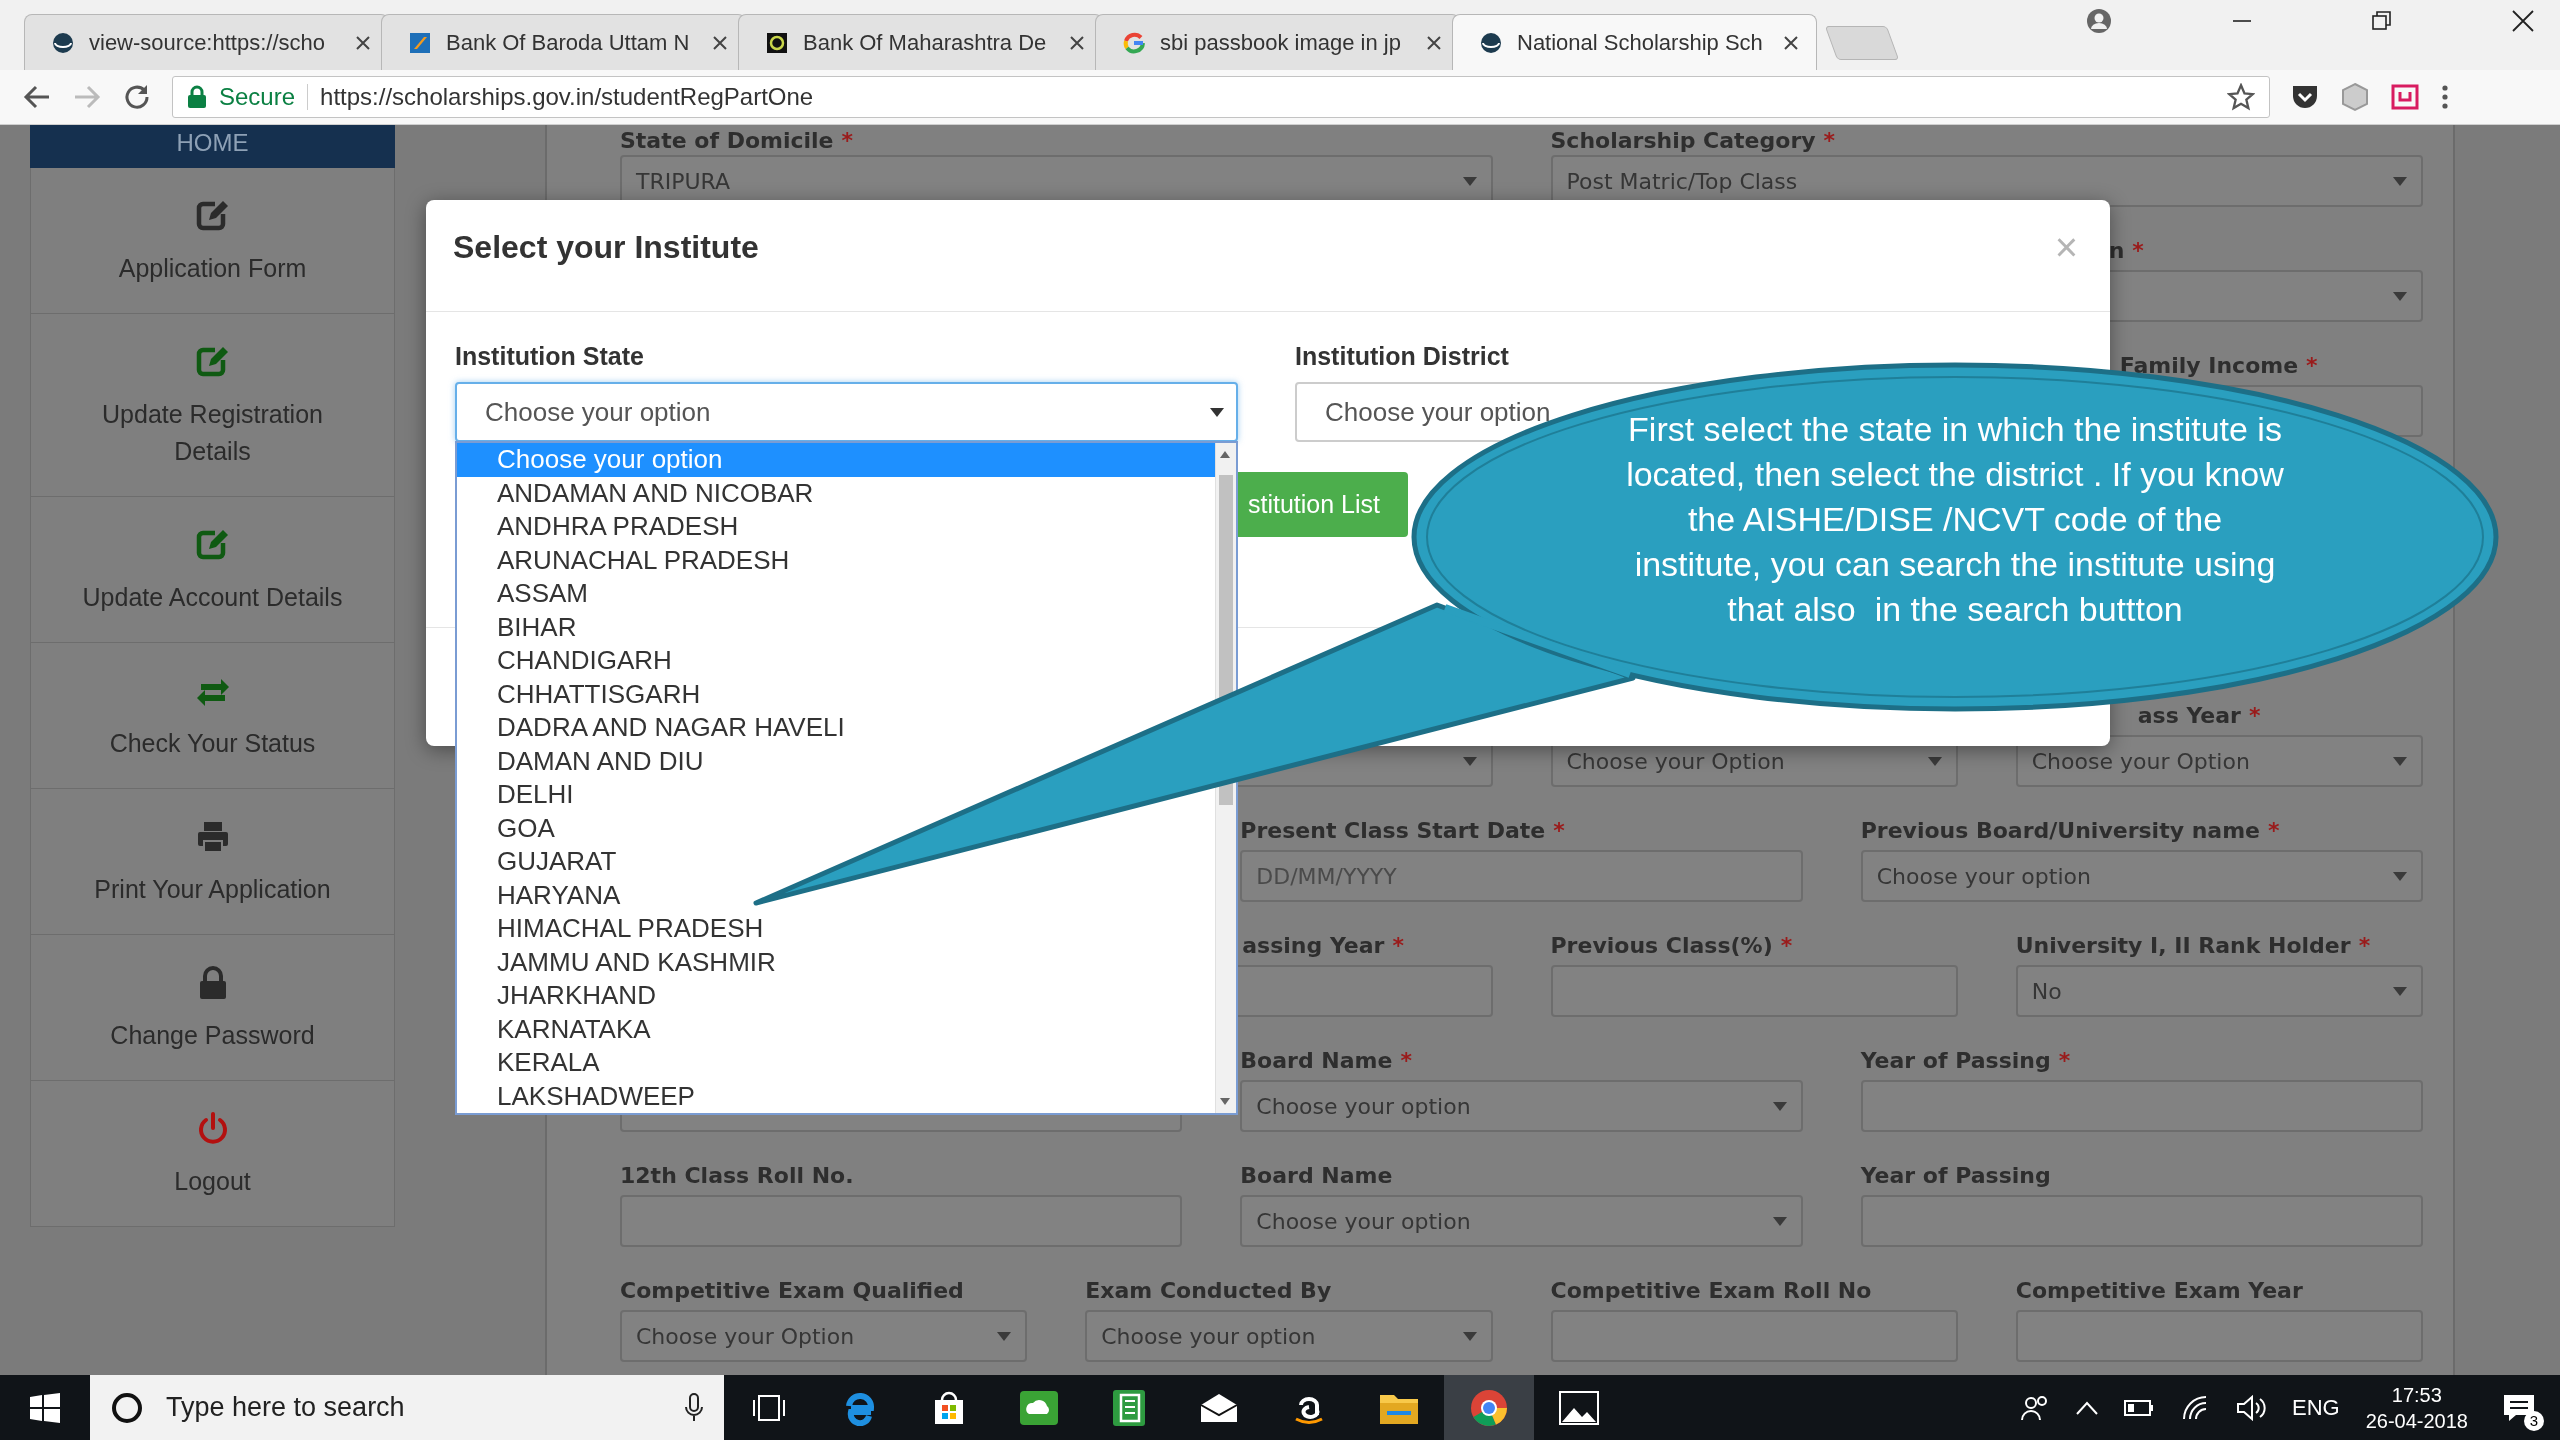 The height and width of the screenshot is (1440, 2560). Describe the element at coordinates (1634, 42) in the screenshot. I see `browser-tab: National Scholarship Sch` at that location.